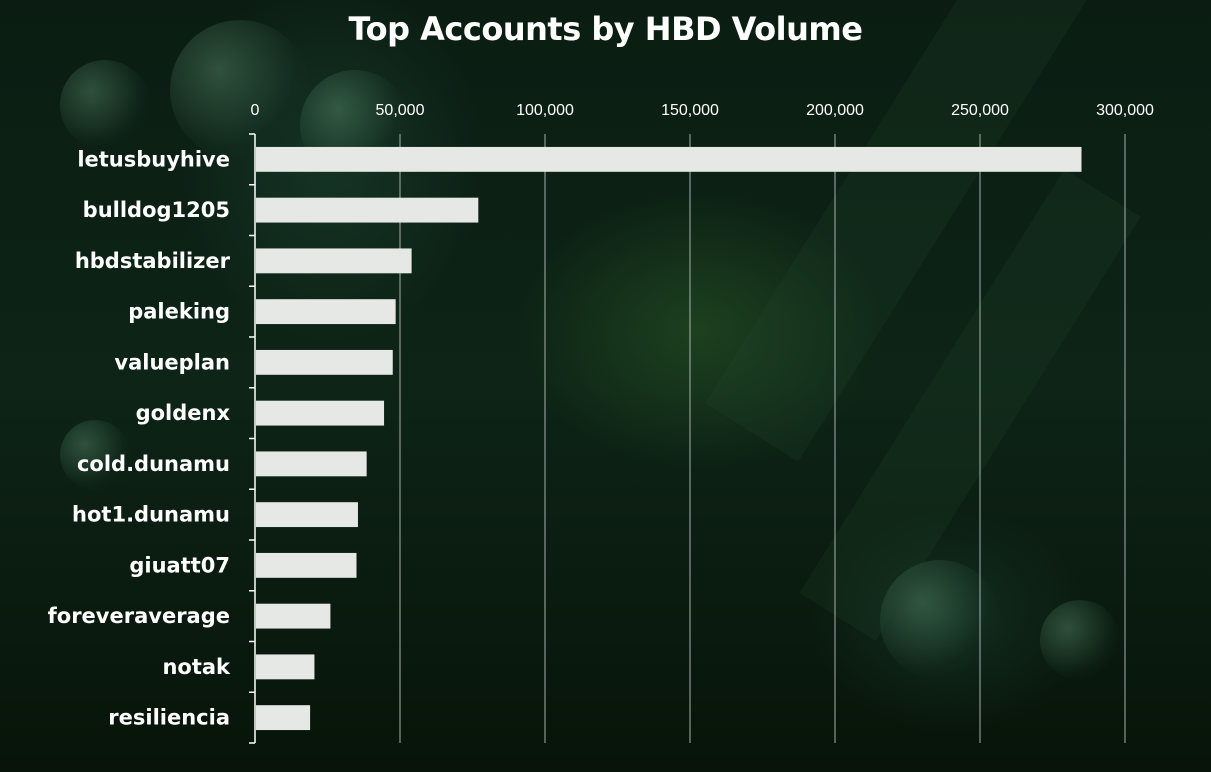 This screenshot has width=1211, height=772. I want to click on category-label: foreveraverage, so click(139, 616).